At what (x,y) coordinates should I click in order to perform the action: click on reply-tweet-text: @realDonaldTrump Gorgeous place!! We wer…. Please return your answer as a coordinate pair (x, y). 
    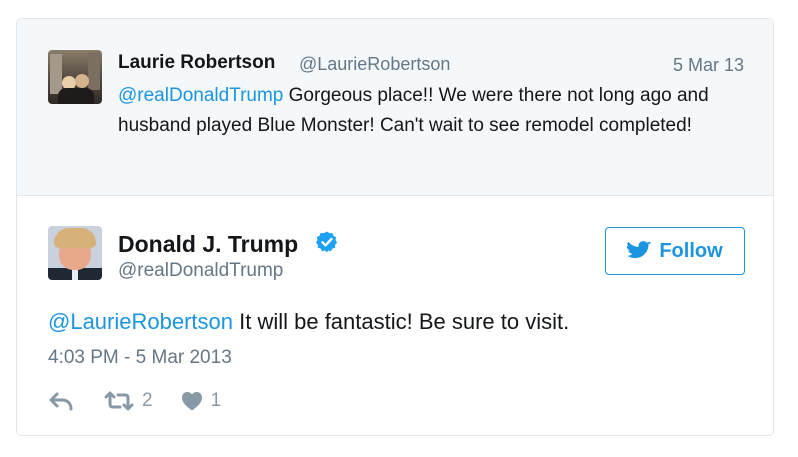
    Looking at the image, I should click on (438, 111).